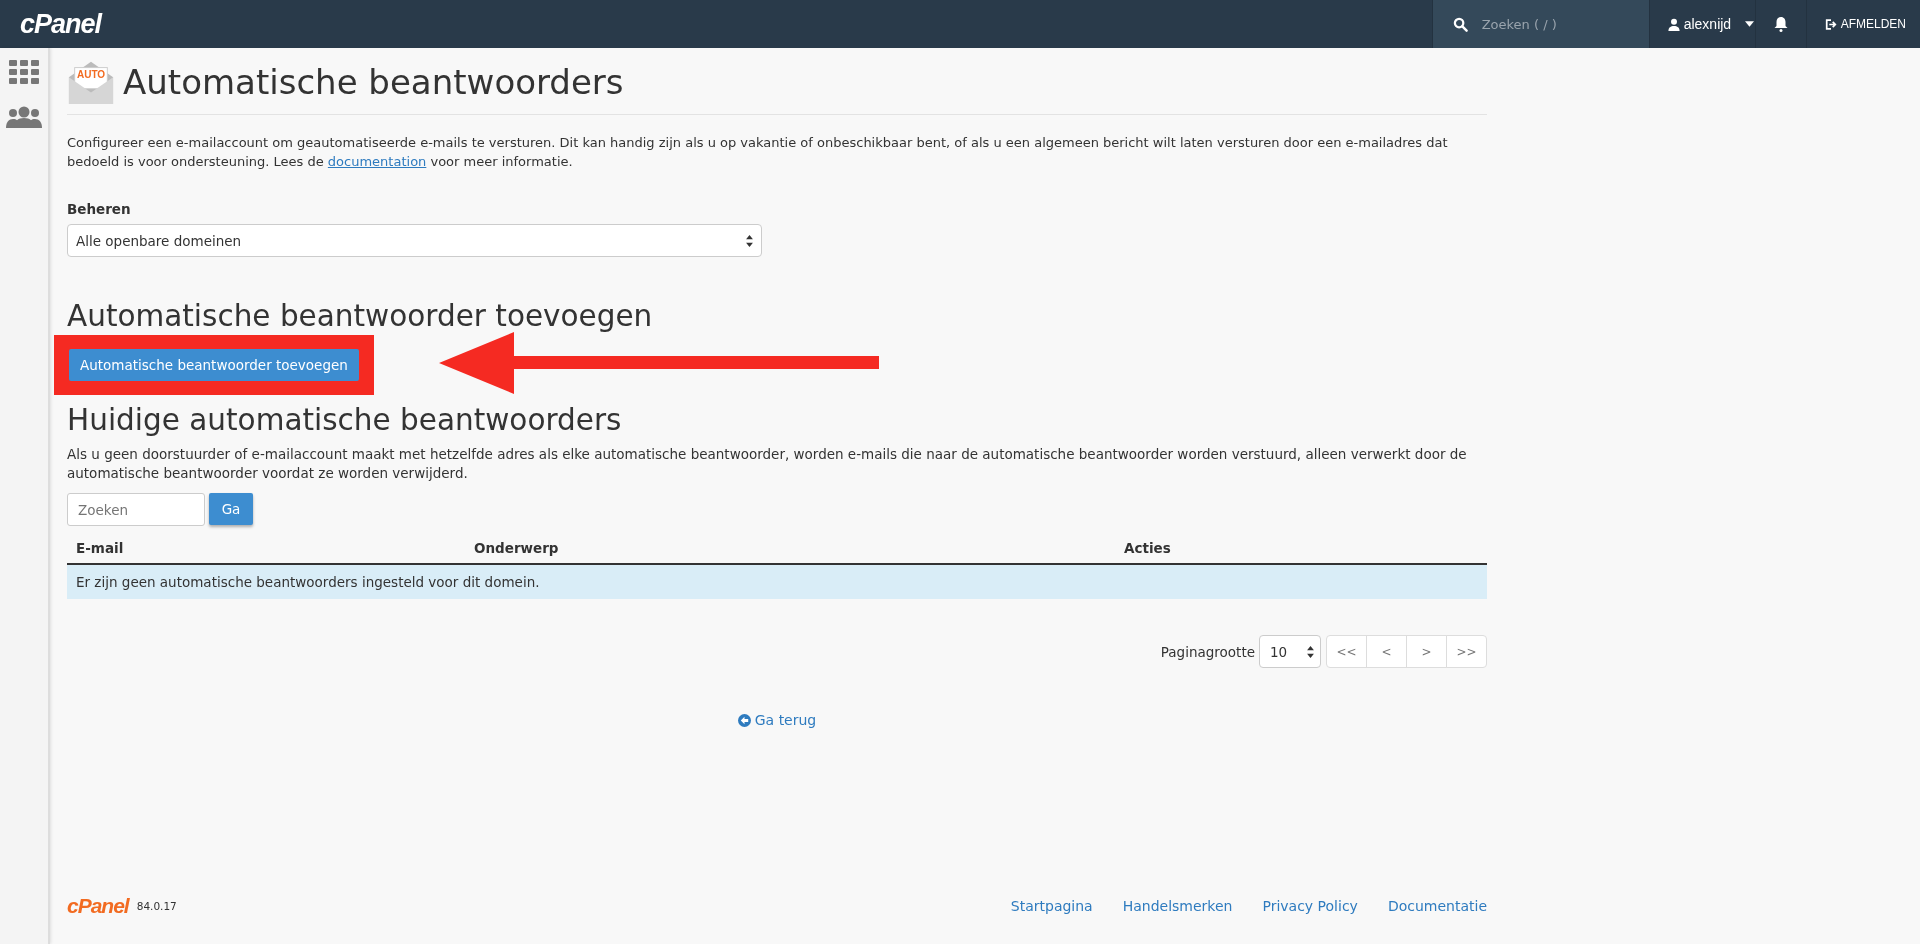  I want to click on footer-link: Startpagina, so click(1051, 906).